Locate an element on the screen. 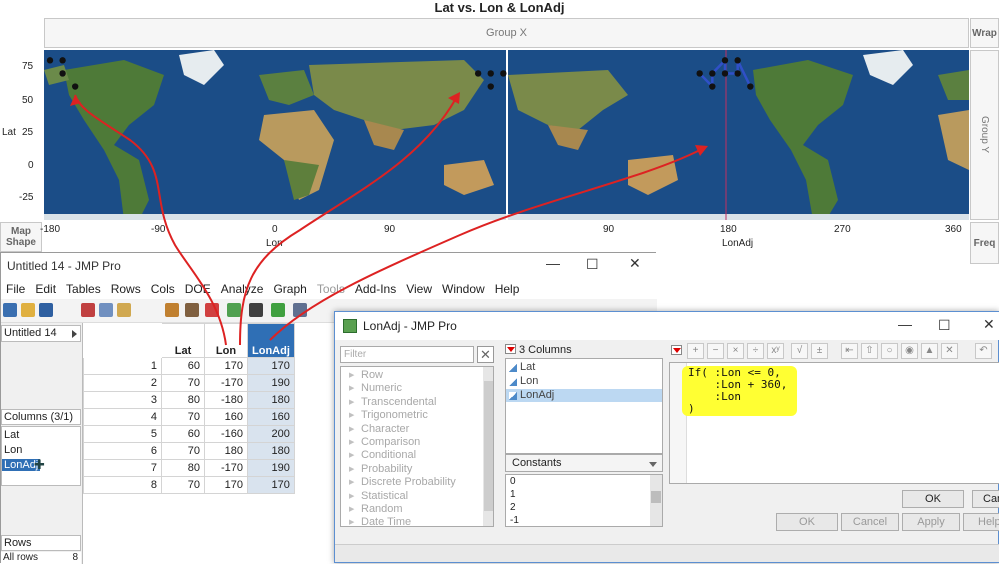 This screenshot has width=999, height=564. insert-icon: ⇤ is located at coordinates (849, 351).